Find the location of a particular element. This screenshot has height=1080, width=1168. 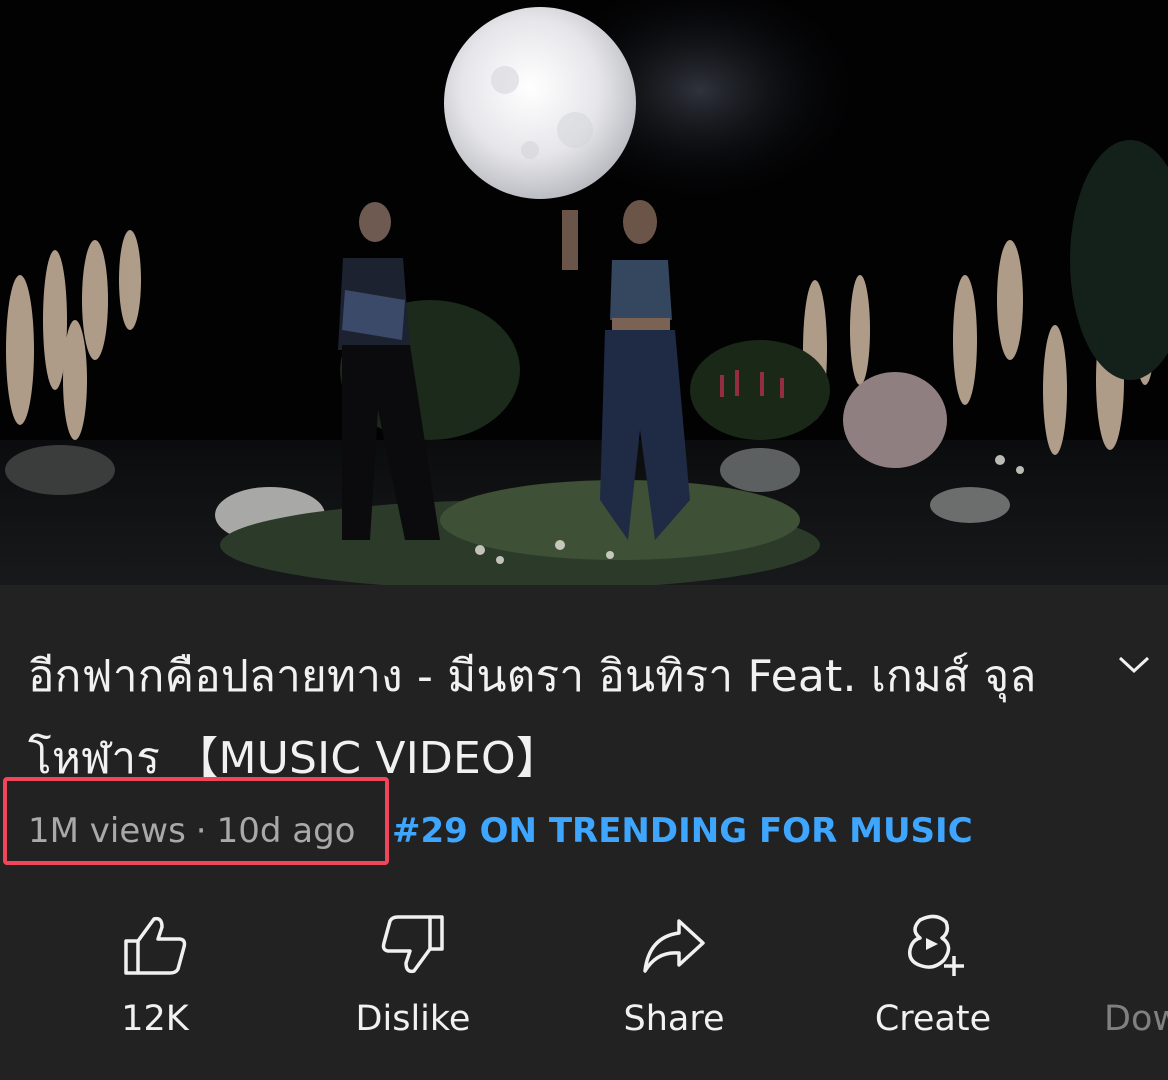

action-bar: 12K Dislike Share Create Dow is located at coordinates (584, 980).